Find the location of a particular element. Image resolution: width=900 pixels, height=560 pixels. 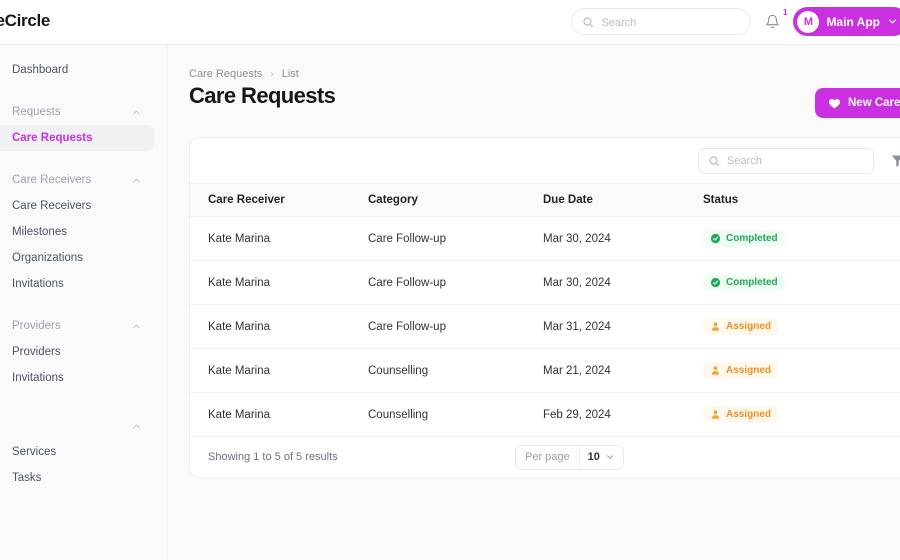

breadcrumb-current: List is located at coordinates (290, 74).